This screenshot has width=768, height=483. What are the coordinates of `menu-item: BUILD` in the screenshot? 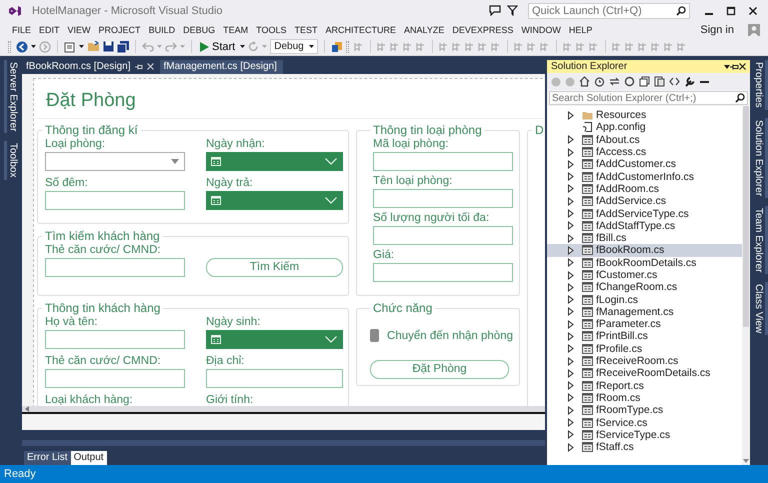 It's located at (162, 29).